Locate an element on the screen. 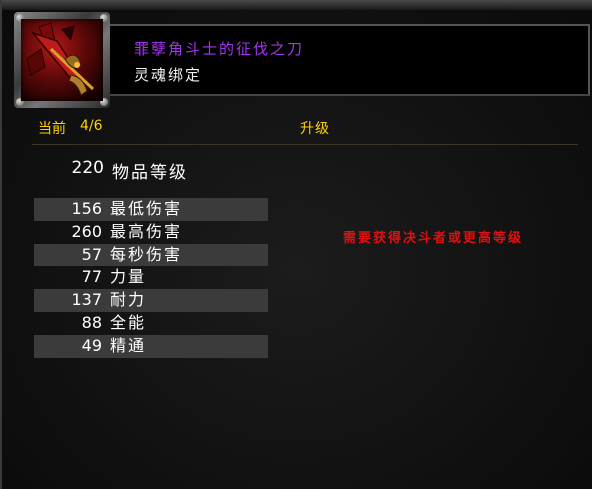 This screenshot has width=592, height=489. sword-dagger-icon is located at coordinates (62, 60).